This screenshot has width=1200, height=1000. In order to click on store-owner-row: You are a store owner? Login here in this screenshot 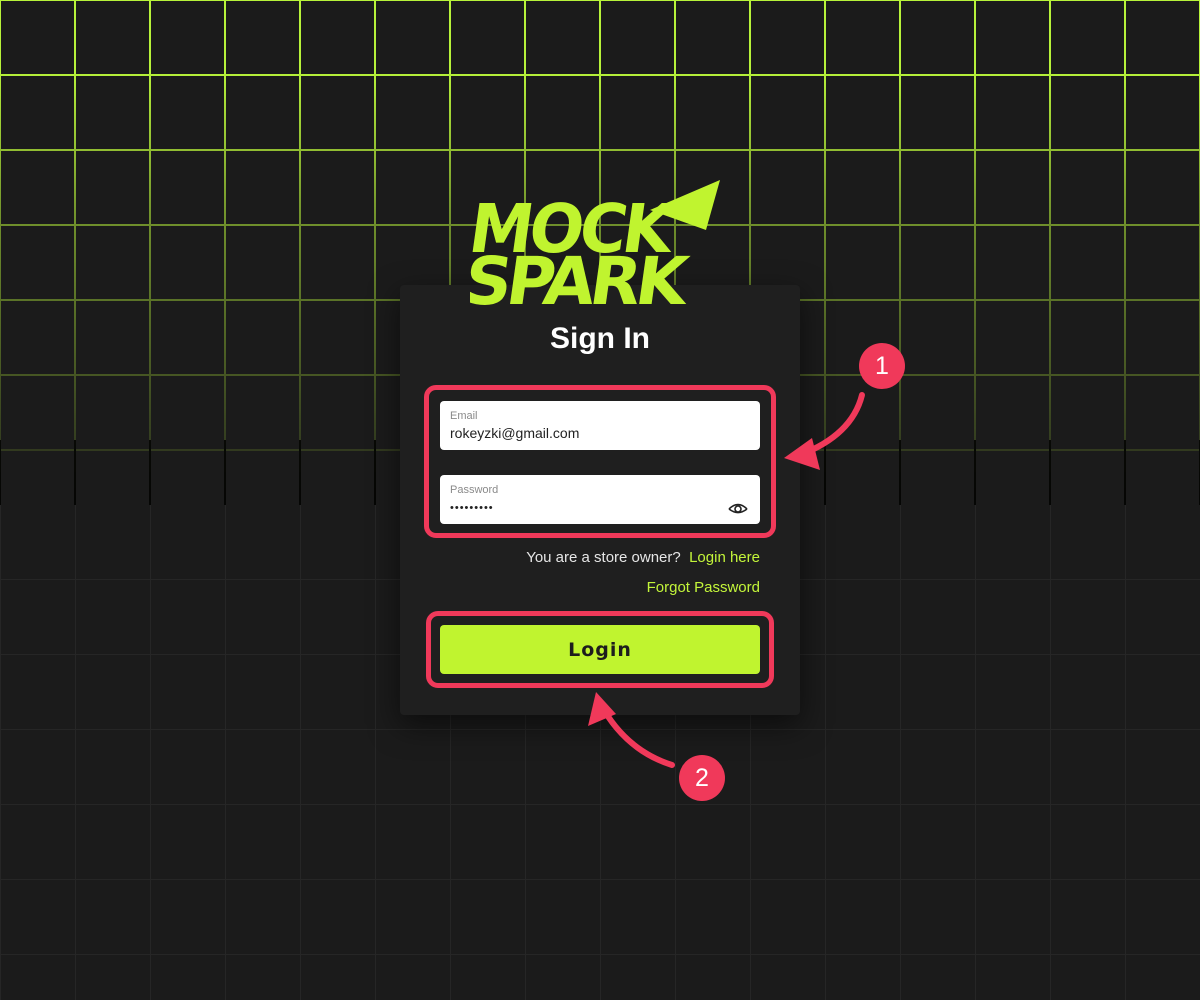, I will do `click(643, 557)`.